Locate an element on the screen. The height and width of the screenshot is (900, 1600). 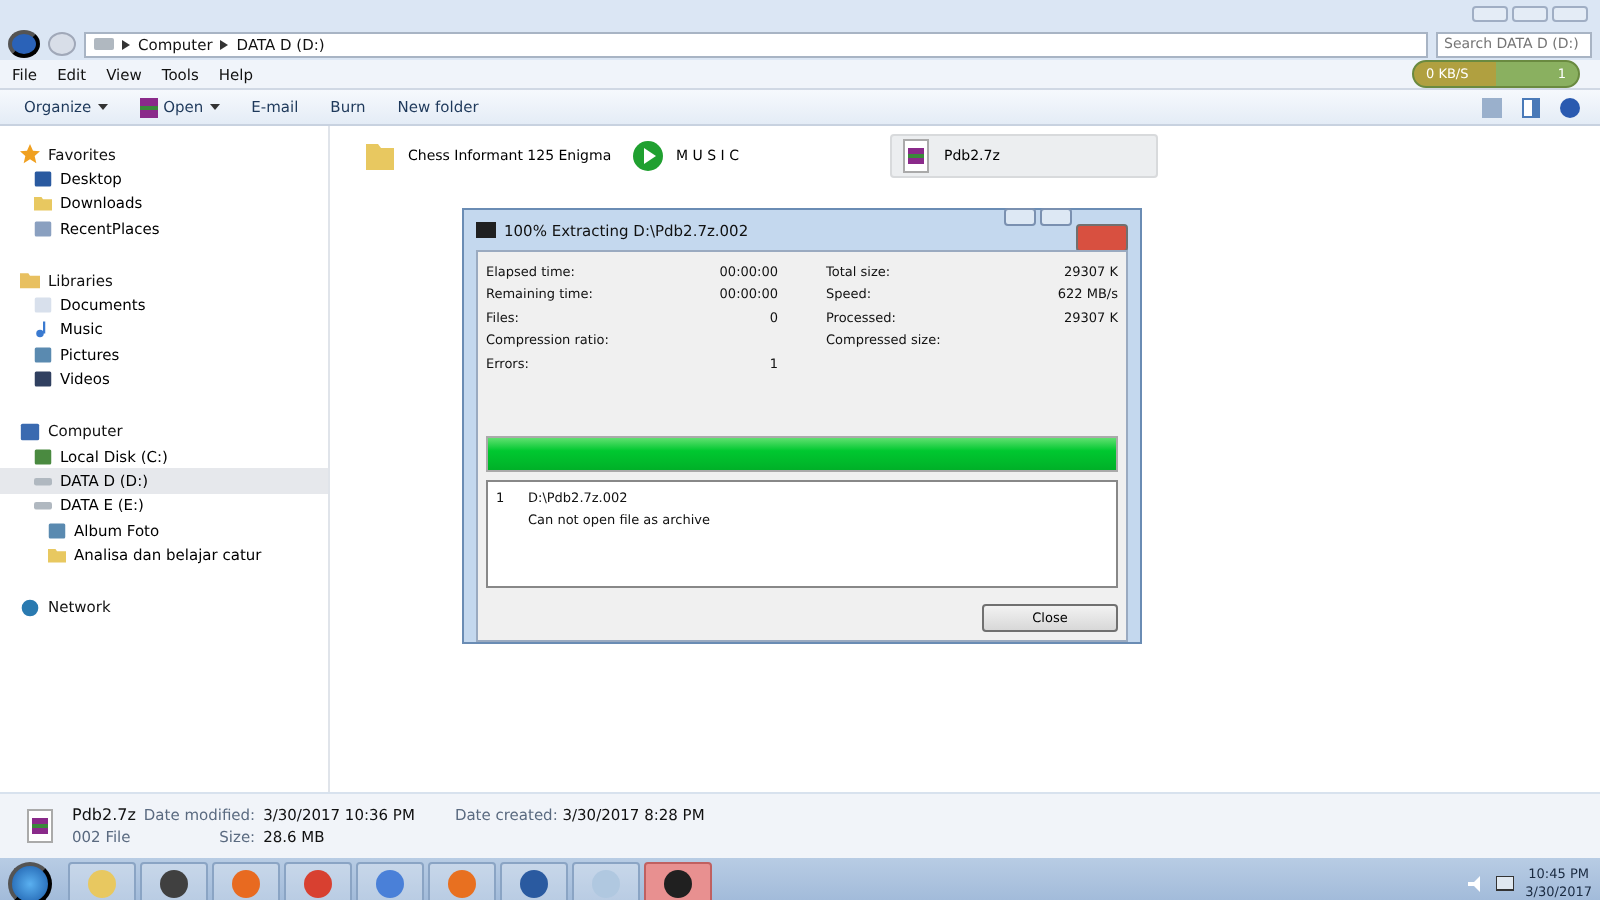
library-icon is located at coordinates (30, 280).